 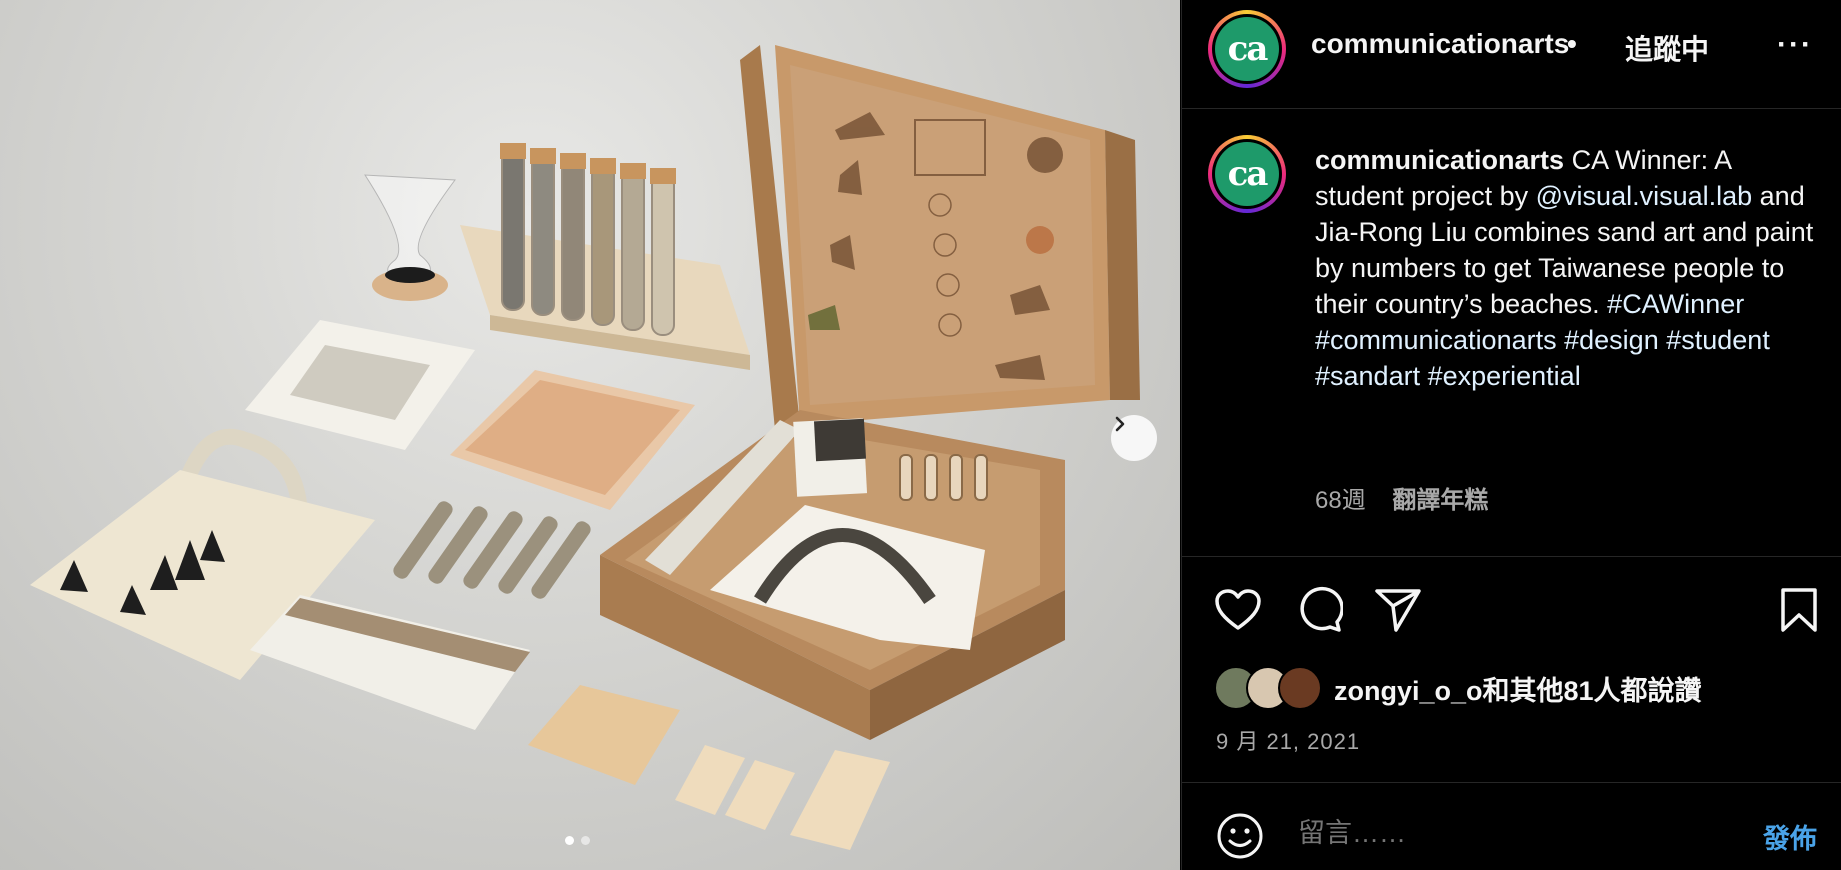 I want to click on carousel-dot-active, so click(x=569, y=840).